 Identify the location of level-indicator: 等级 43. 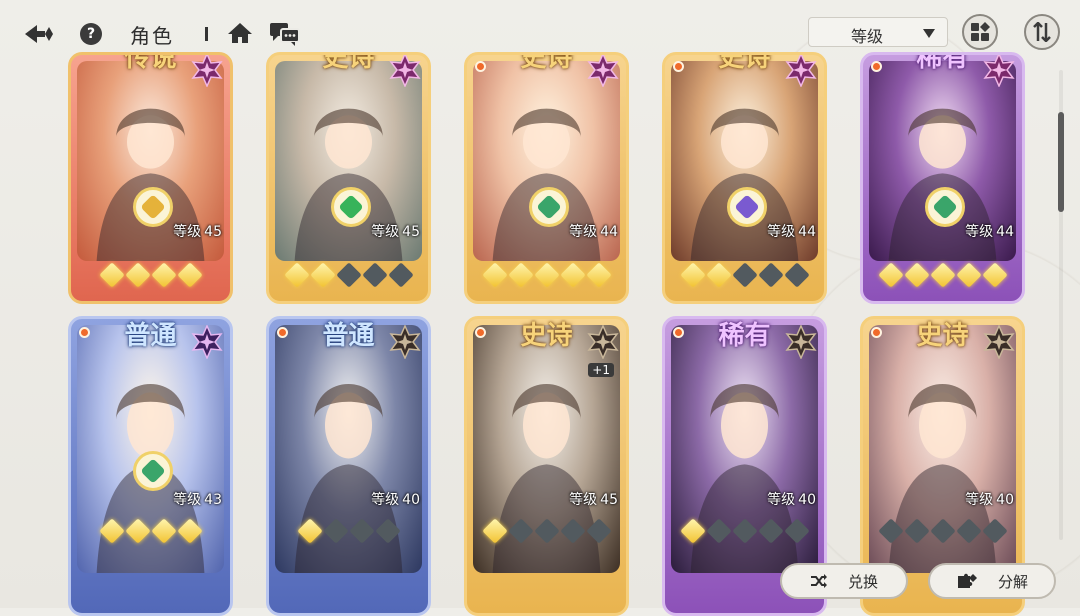
(197, 499).